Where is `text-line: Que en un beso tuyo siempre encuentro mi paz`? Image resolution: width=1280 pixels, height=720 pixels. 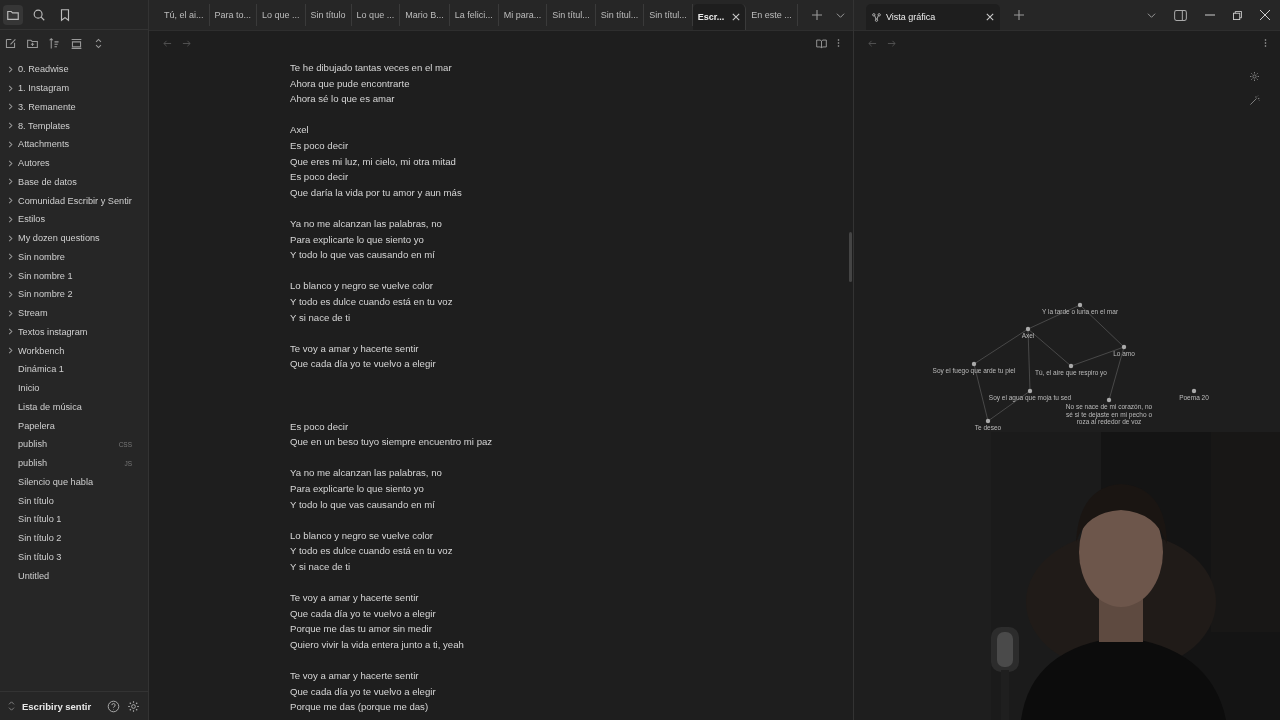
text-line: Que en un beso tuyo siempre encuentro mi paz is located at coordinates (392, 442).